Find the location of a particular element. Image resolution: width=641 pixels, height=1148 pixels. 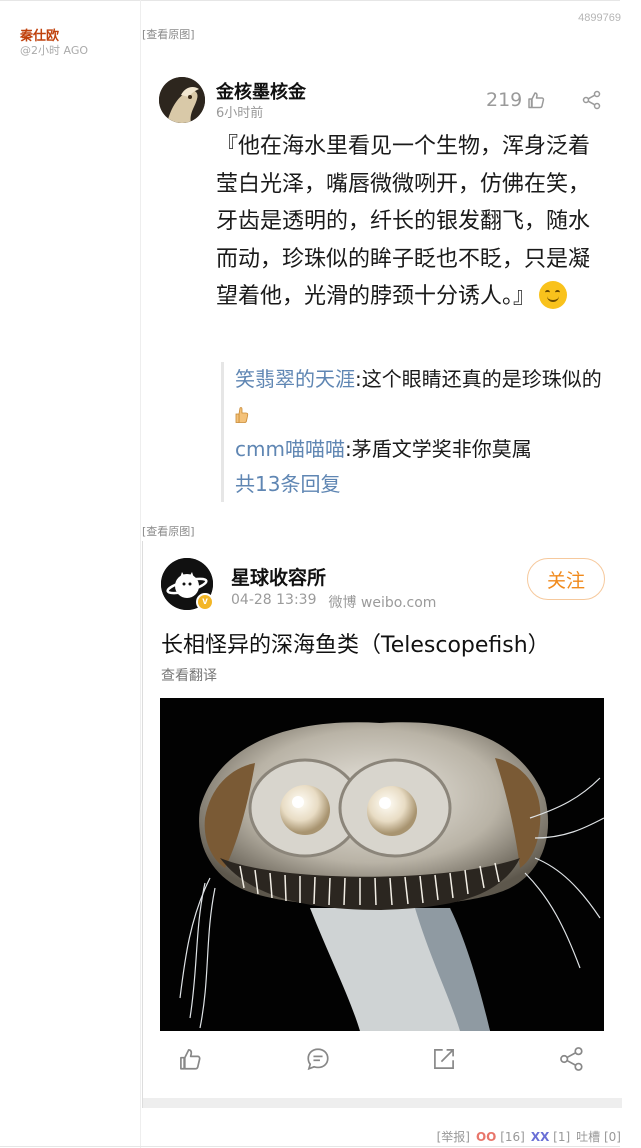

oo-count: [16] is located at coordinates (512, 1136).